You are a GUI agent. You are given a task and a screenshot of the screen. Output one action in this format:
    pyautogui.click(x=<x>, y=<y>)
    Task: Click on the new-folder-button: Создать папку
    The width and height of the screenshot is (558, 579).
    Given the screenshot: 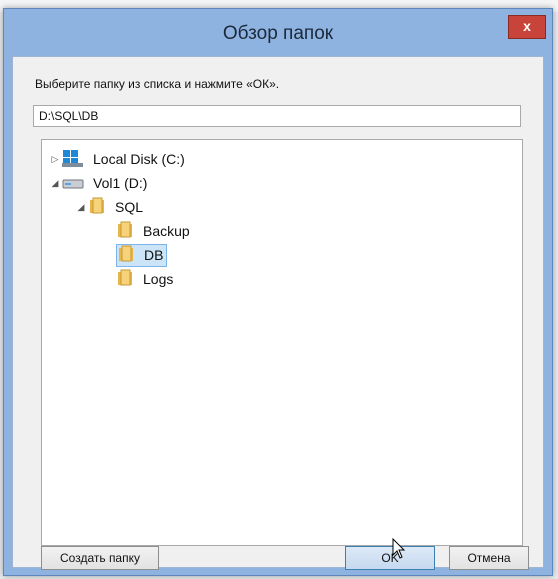 What is the action you would take?
    pyautogui.click(x=100, y=558)
    